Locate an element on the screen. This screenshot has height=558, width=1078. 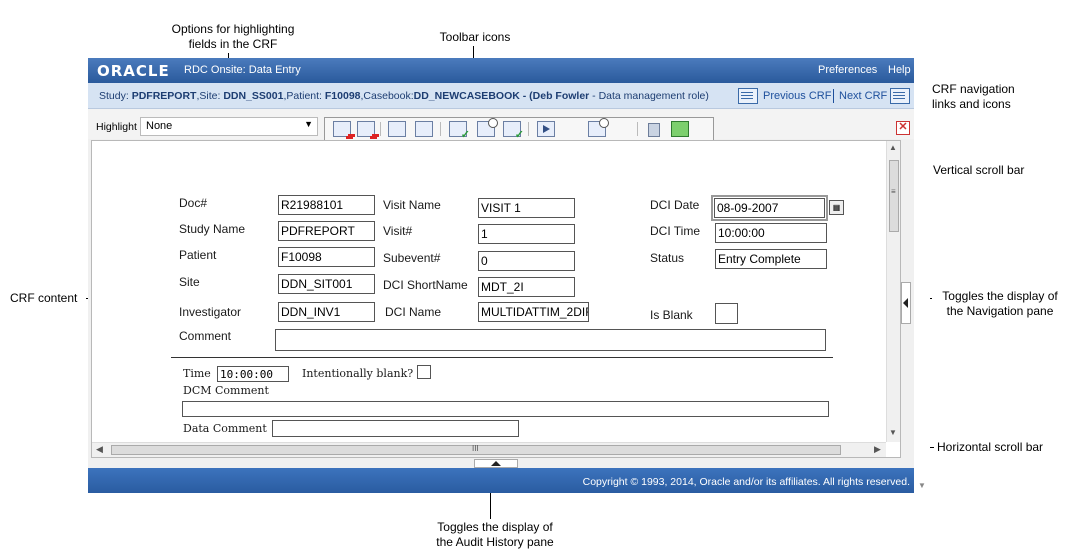
site-label: Site is located at coordinates (189, 282).